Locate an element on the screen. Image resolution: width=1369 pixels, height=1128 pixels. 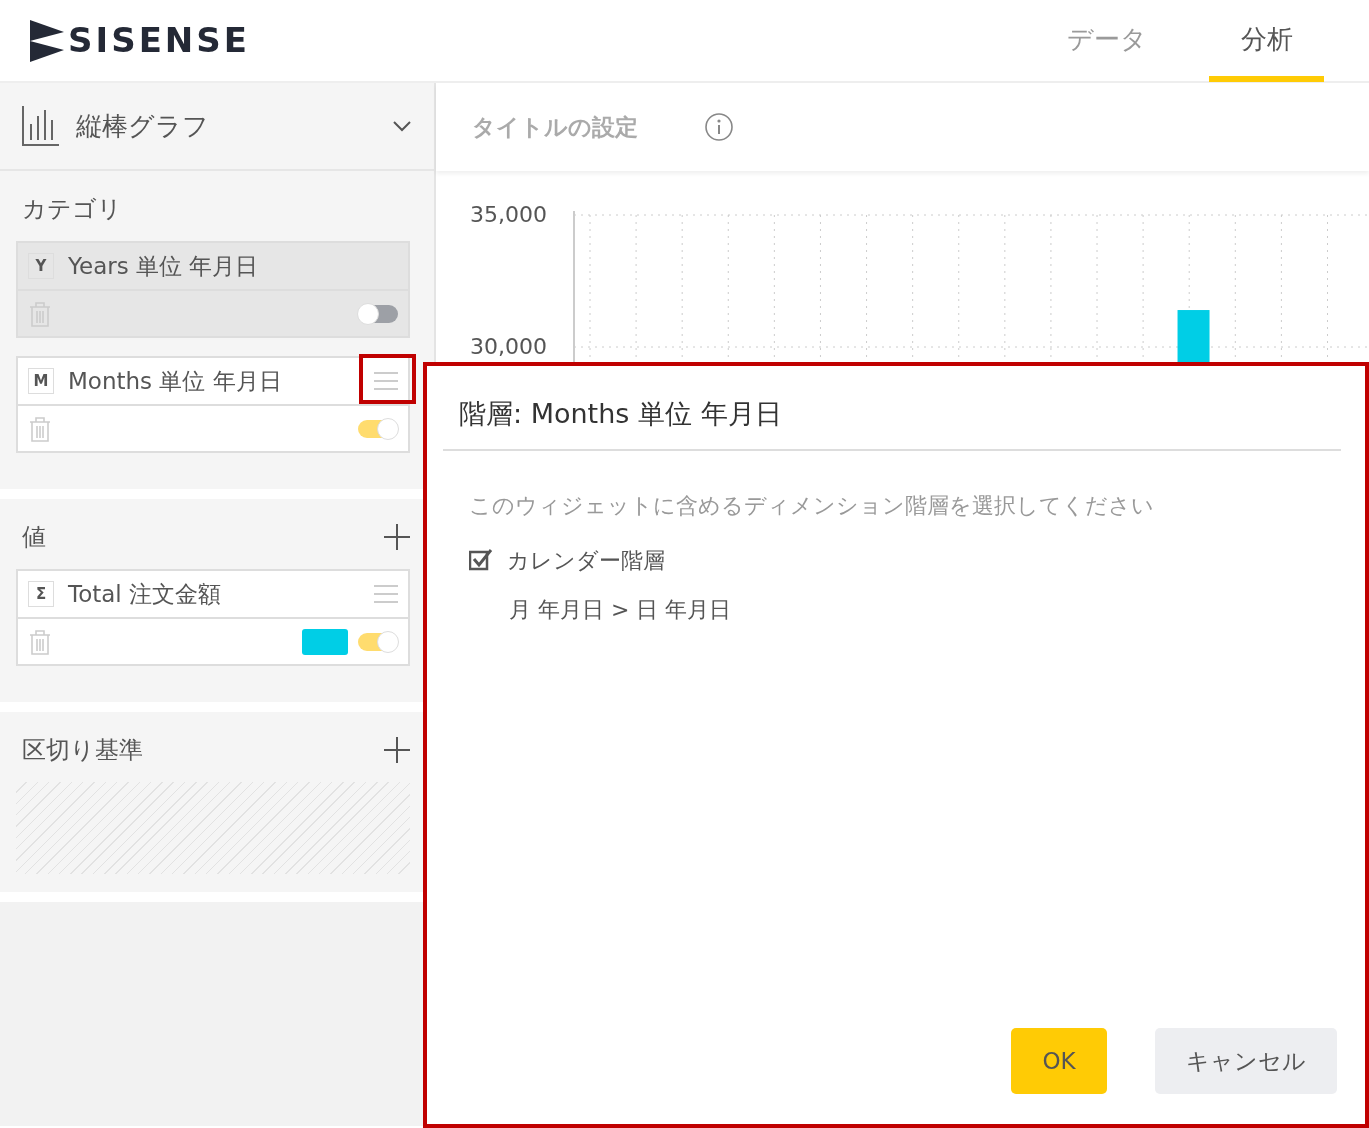
logo-text: SISENSE is located at coordinates (159, 40).